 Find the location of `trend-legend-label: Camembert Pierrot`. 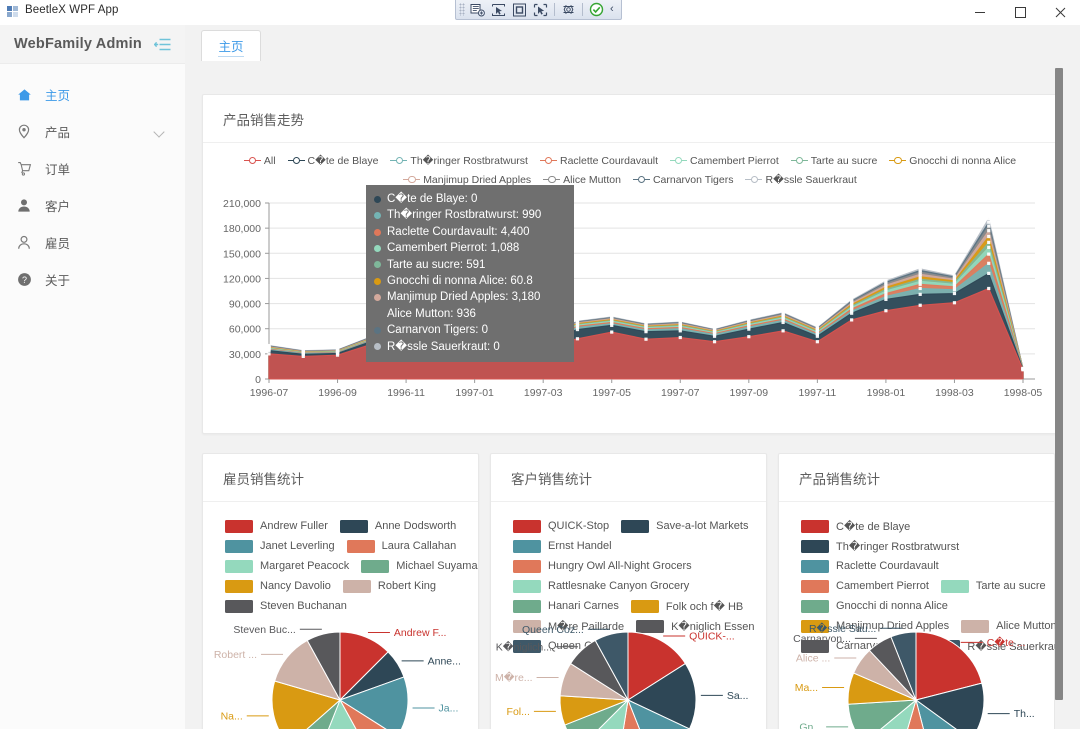

trend-legend-label: Camembert Pierrot is located at coordinates (734, 160).